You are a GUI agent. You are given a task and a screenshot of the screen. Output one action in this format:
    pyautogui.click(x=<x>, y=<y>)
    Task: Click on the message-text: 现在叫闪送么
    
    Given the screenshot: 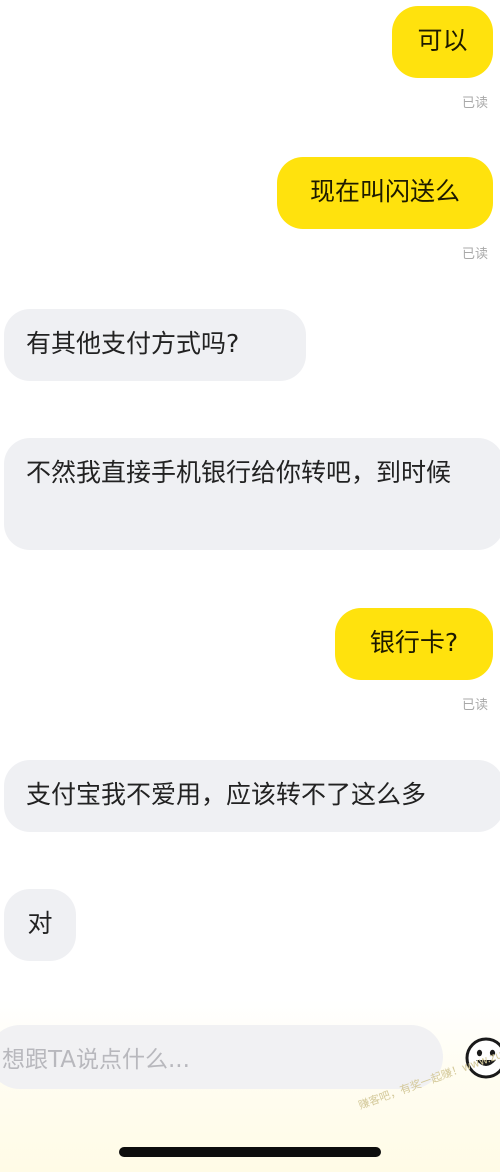 What is the action you would take?
    pyautogui.click(x=384, y=191)
    